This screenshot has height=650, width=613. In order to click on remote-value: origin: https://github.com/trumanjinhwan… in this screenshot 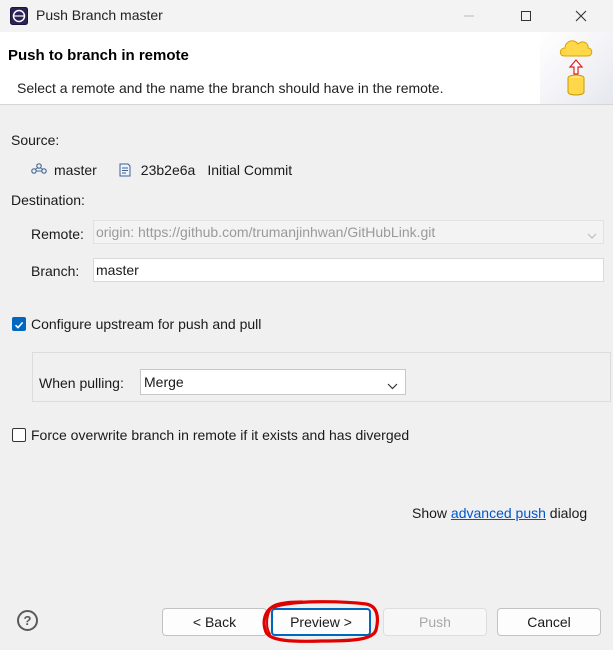, I will do `click(266, 232)`.